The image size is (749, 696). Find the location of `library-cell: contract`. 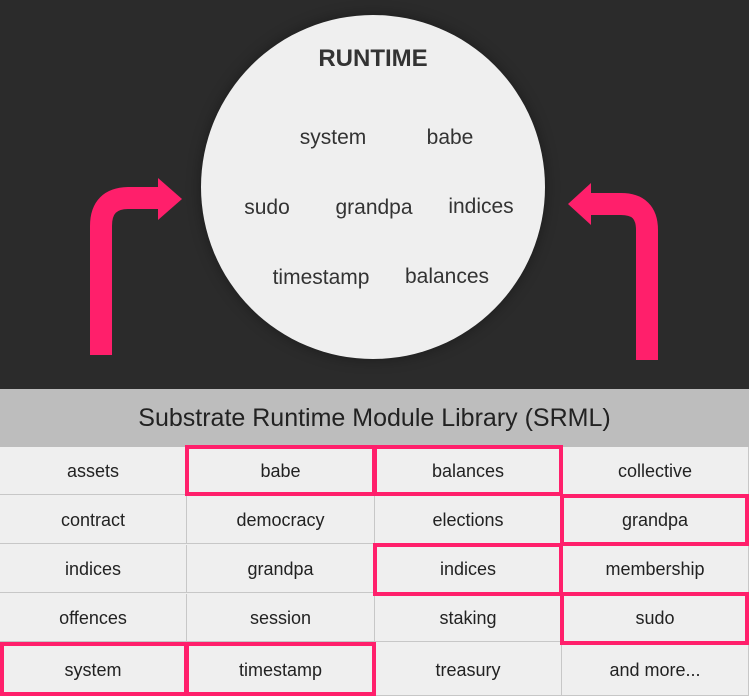

library-cell: contract is located at coordinates (93, 520).